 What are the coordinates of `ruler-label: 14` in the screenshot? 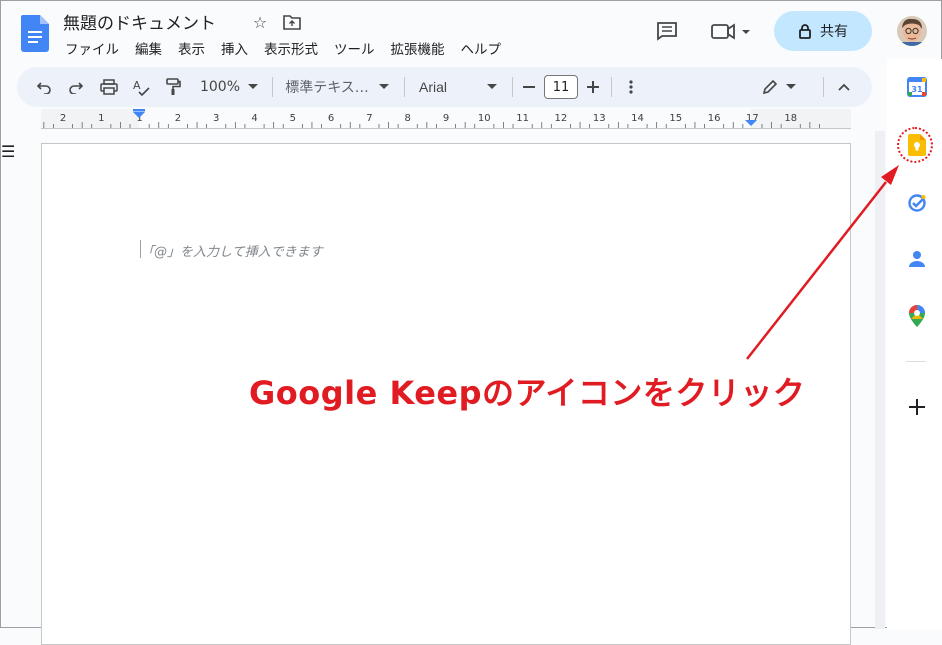 It's located at (637, 118).